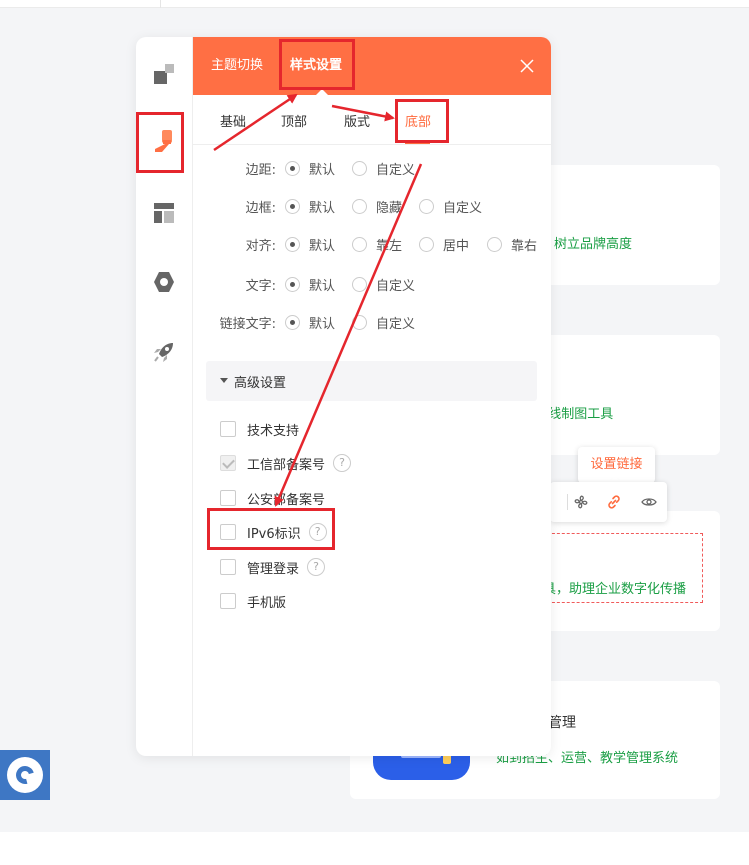 The width and height of the screenshot is (749, 865). I want to click on set-link-tooltip: 设置链接, so click(616, 465).